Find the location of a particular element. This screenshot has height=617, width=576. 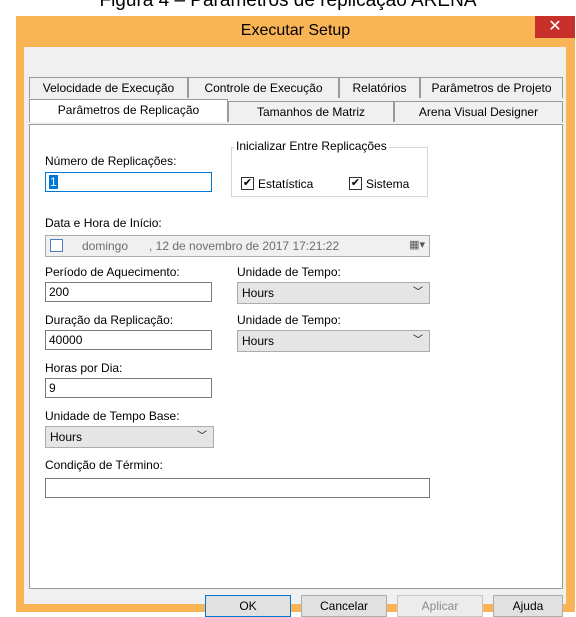

title-bar: Executar Setup ✕ is located at coordinates (295, 31).